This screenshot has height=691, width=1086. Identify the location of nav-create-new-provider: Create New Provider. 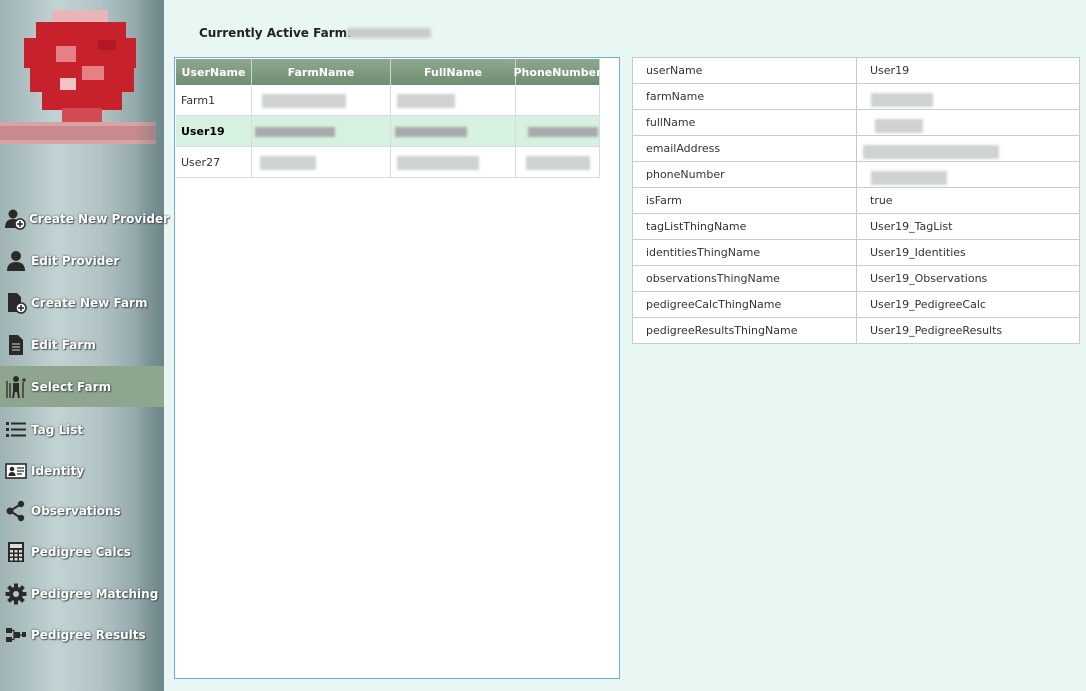
(84, 219).